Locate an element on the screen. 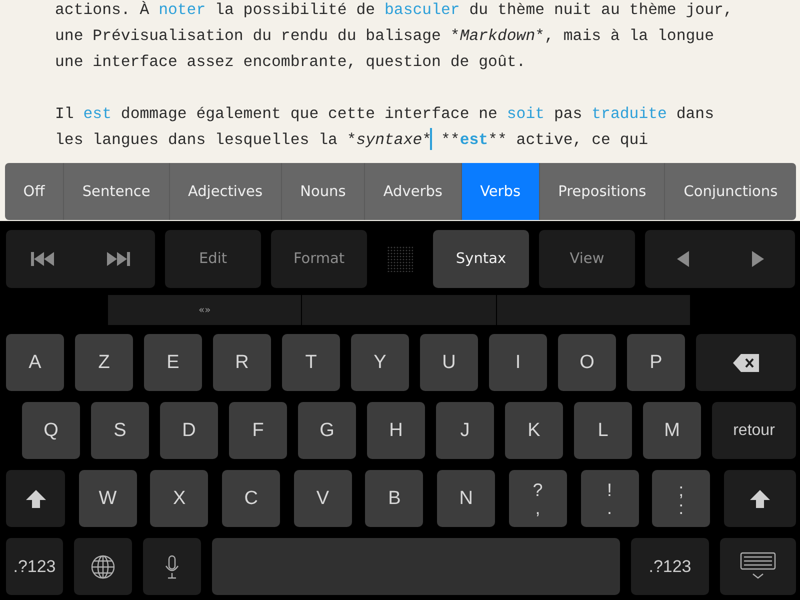 The height and width of the screenshot is (600, 800). text-line: les langues dans lesquelles la *syntaxe* **est** active, ce qui is located at coordinates (351, 140).